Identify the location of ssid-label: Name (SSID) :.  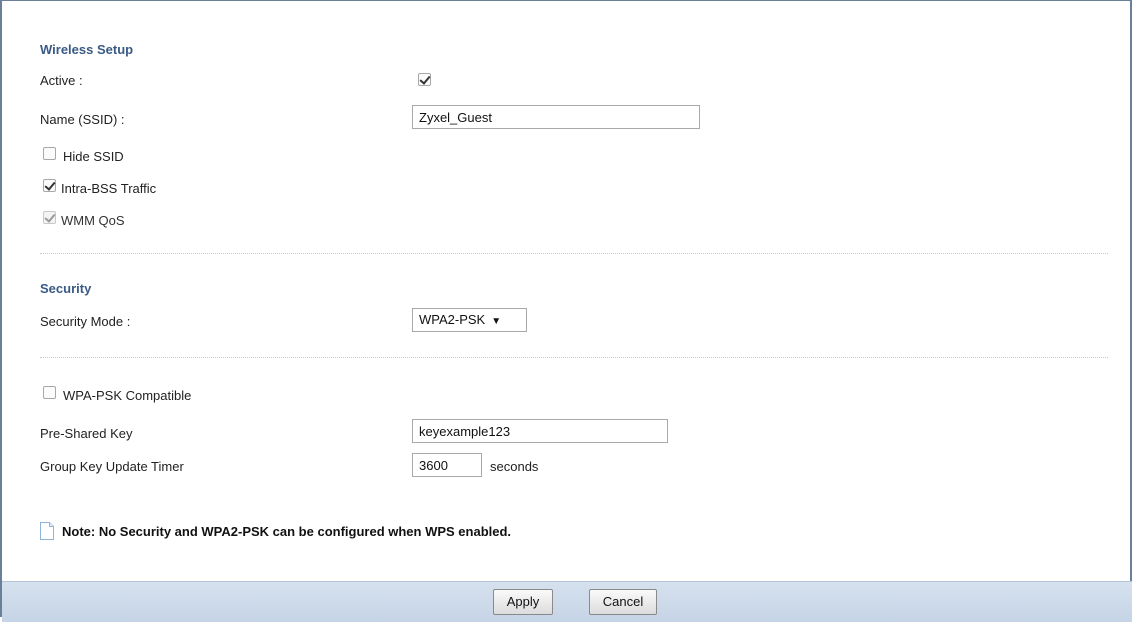
(82, 119).